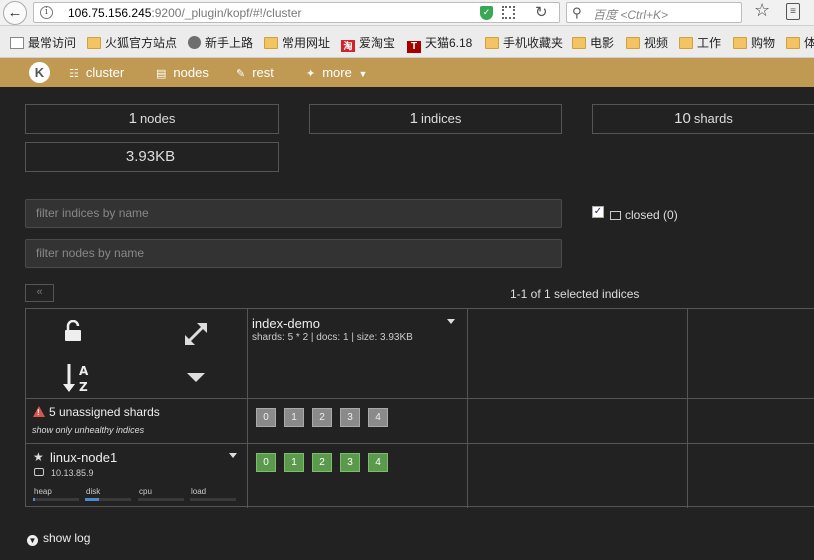  I want to click on shard-green: 1, so click(294, 462).